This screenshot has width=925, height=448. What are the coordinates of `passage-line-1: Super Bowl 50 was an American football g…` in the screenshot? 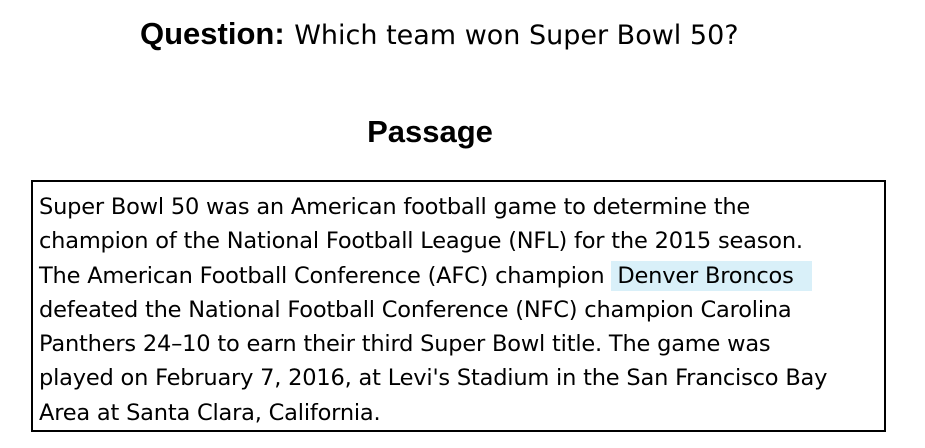 It's located at (395, 207).